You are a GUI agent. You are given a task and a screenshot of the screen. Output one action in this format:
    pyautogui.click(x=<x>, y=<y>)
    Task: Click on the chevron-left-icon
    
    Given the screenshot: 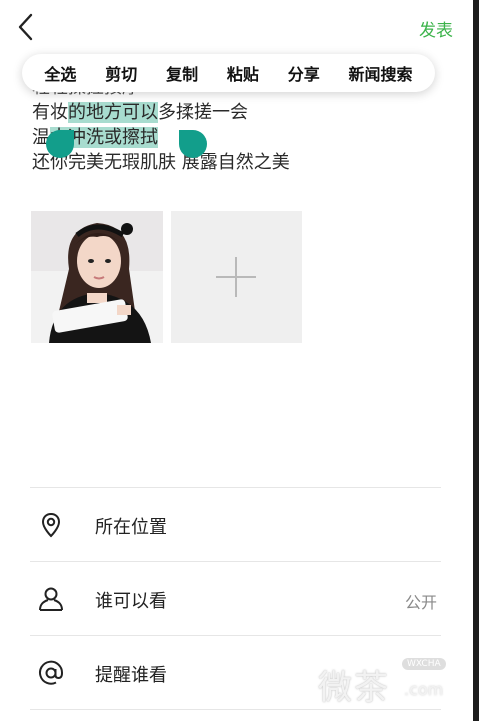 What is the action you would take?
    pyautogui.click(x=25, y=27)
    